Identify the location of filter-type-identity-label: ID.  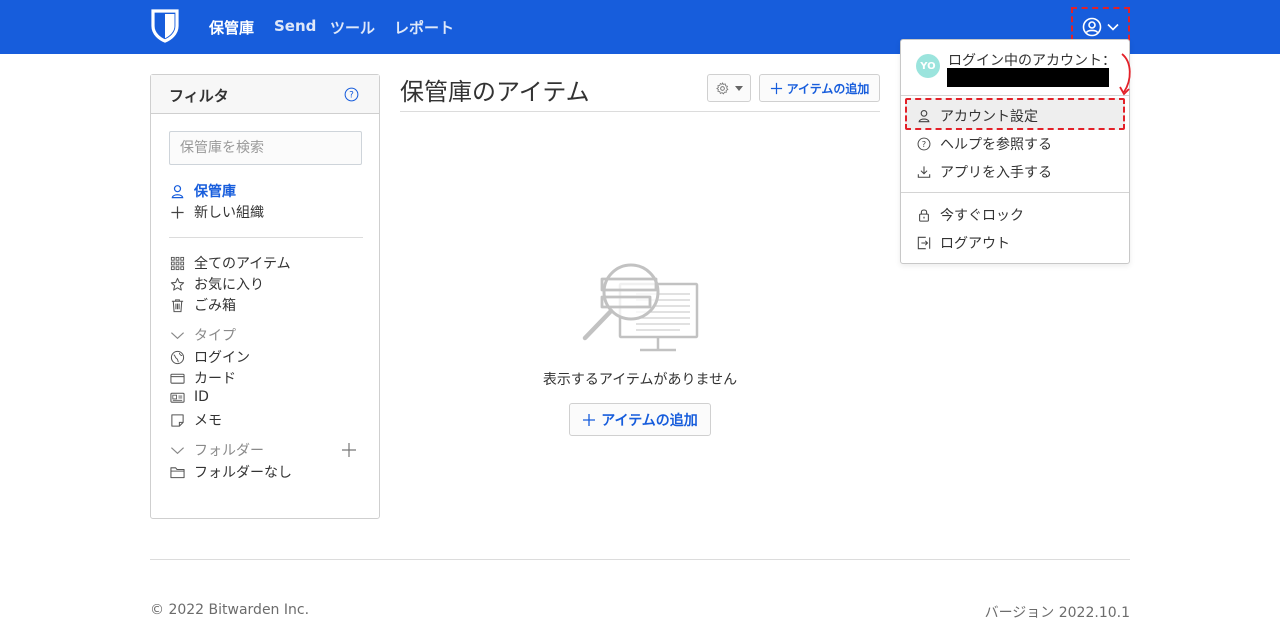
(201, 397).